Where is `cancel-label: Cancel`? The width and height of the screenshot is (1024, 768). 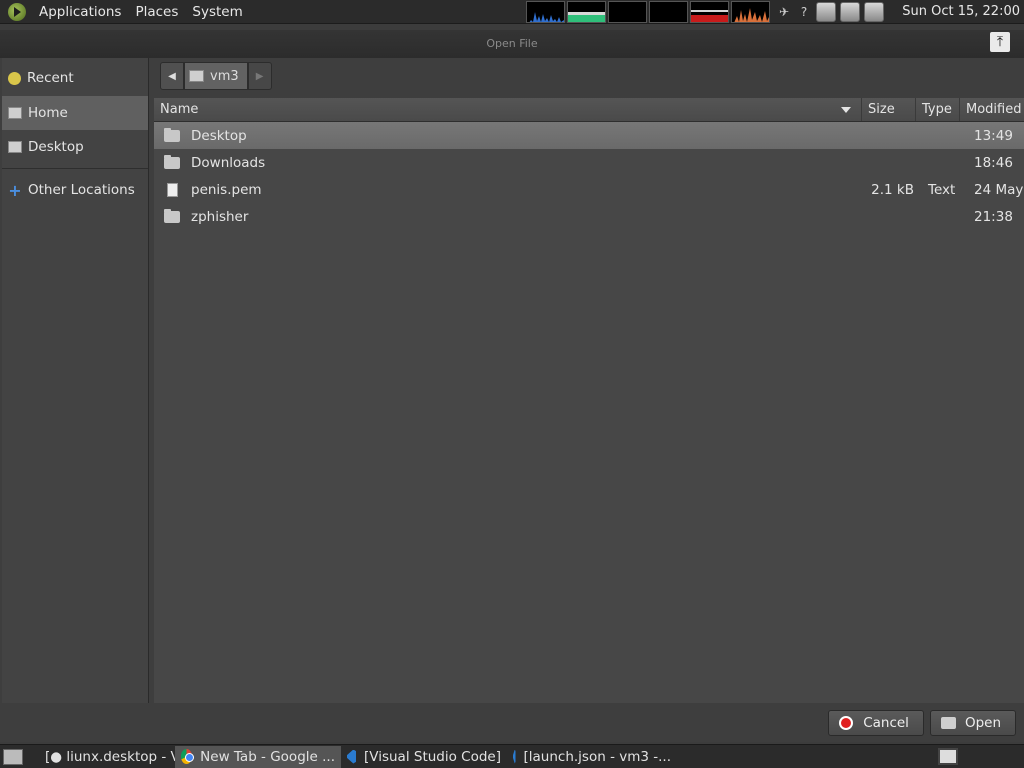
cancel-label: Cancel is located at coordinates (886, 723).